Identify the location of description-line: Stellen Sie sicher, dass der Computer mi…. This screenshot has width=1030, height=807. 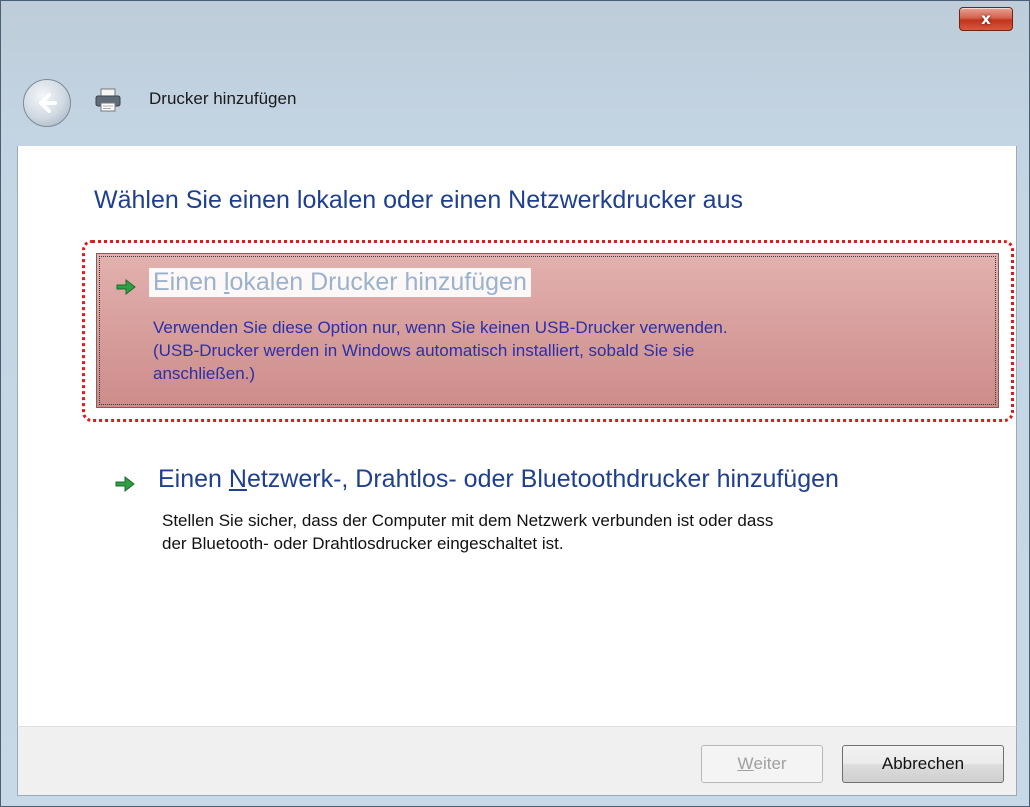
(468, 520).